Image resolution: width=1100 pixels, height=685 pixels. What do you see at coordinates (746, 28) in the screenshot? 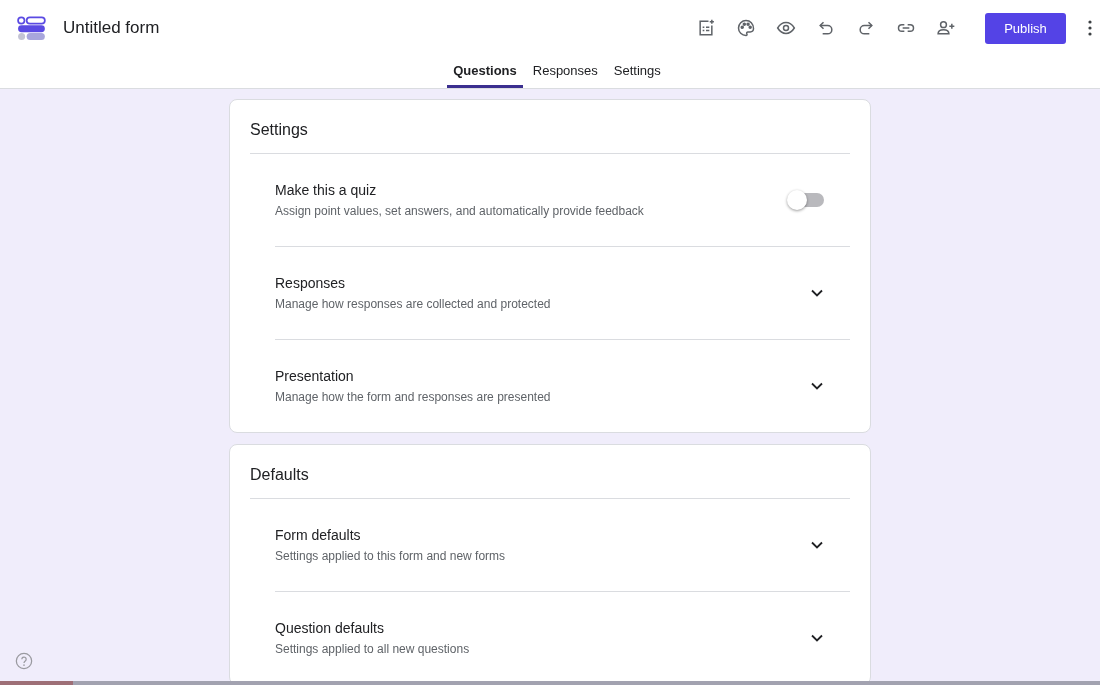
I see `palette-icon` at bounding box center [746, 28].